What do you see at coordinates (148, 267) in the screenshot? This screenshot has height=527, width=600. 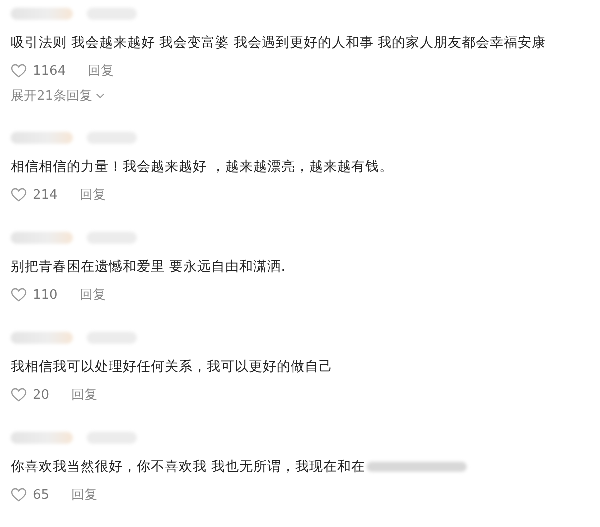 I see `comment-text: 别把青春困在遗憾和爱里 要永远自由和潇洒.` at bounding box center [148, 267].